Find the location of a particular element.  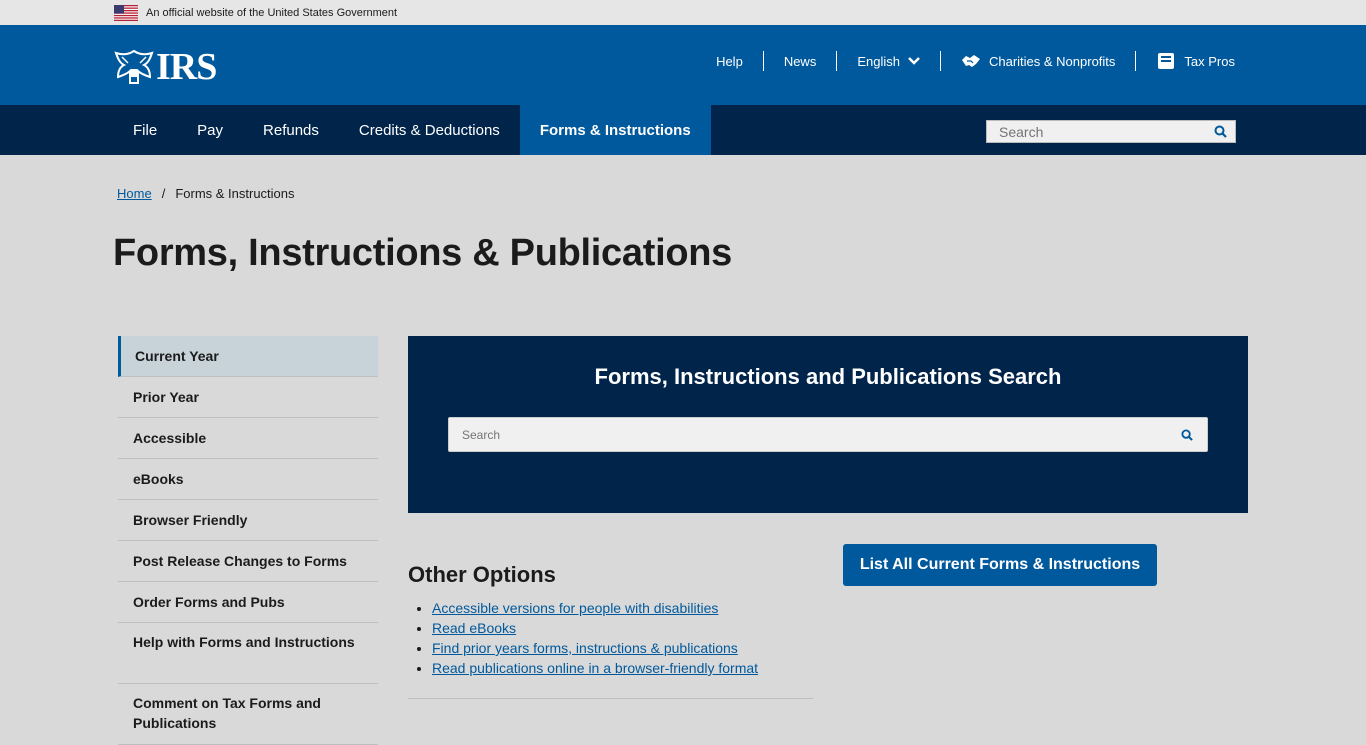

list-all-forms-button: List All Current Forms & Instructions is located at coordinates (1000, 565).